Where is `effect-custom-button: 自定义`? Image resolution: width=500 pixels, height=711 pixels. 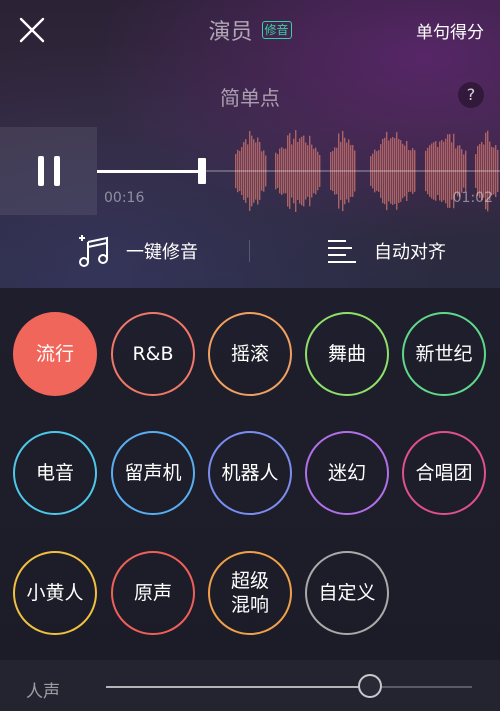 effect-custom-button: 自定义 is located at coordinates (347, 593).